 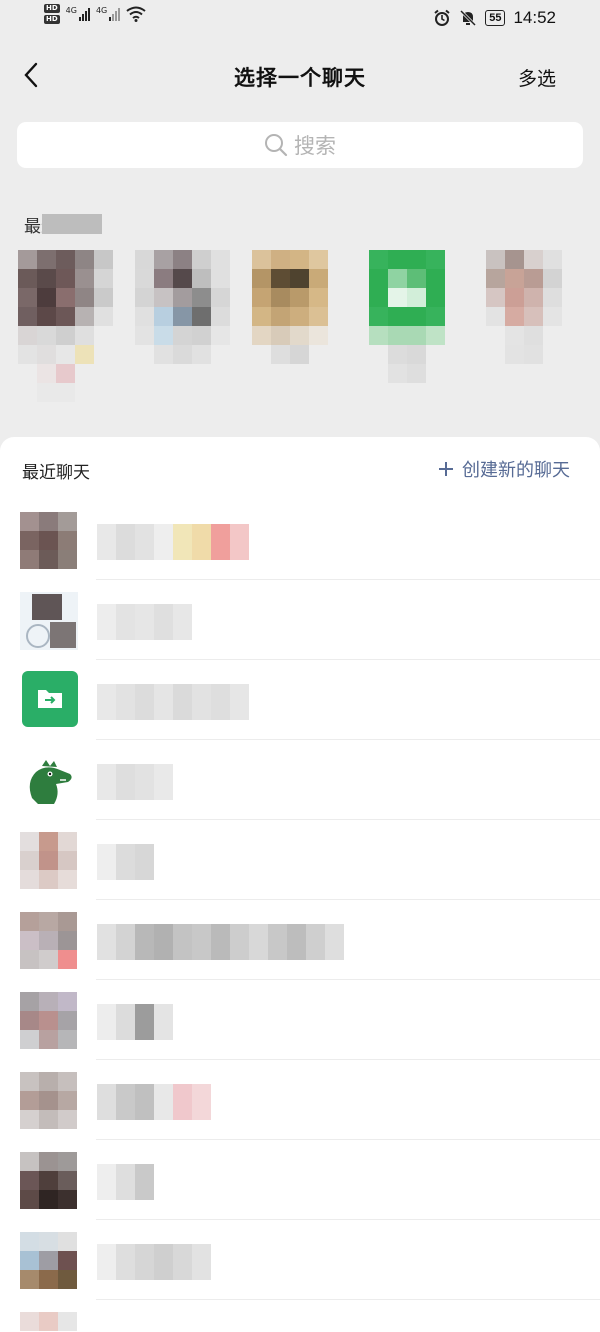 I want to click on search-bar: 搜索, so click(x=300, y=145).